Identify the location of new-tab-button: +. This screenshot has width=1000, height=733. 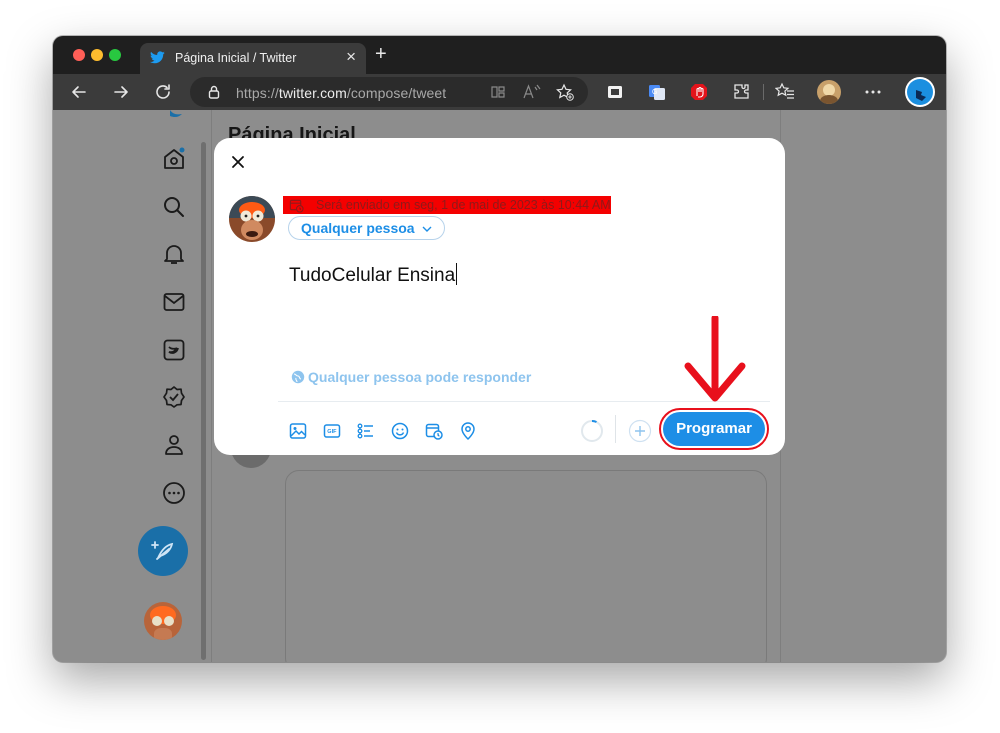
(381, 54).